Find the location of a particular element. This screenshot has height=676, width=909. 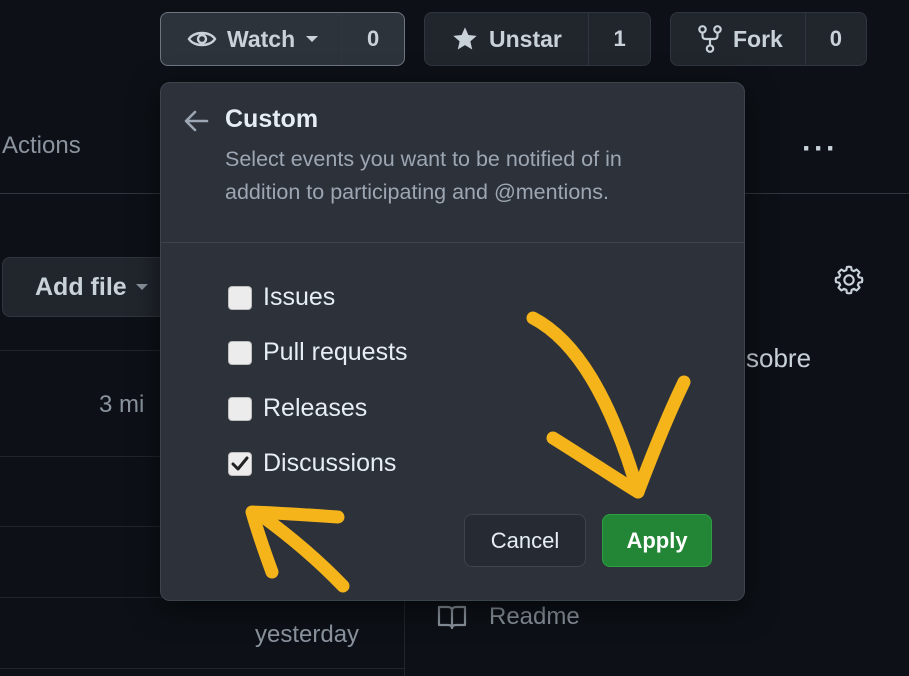

unstar-label: Unstar is located at coordinates (525, 38).